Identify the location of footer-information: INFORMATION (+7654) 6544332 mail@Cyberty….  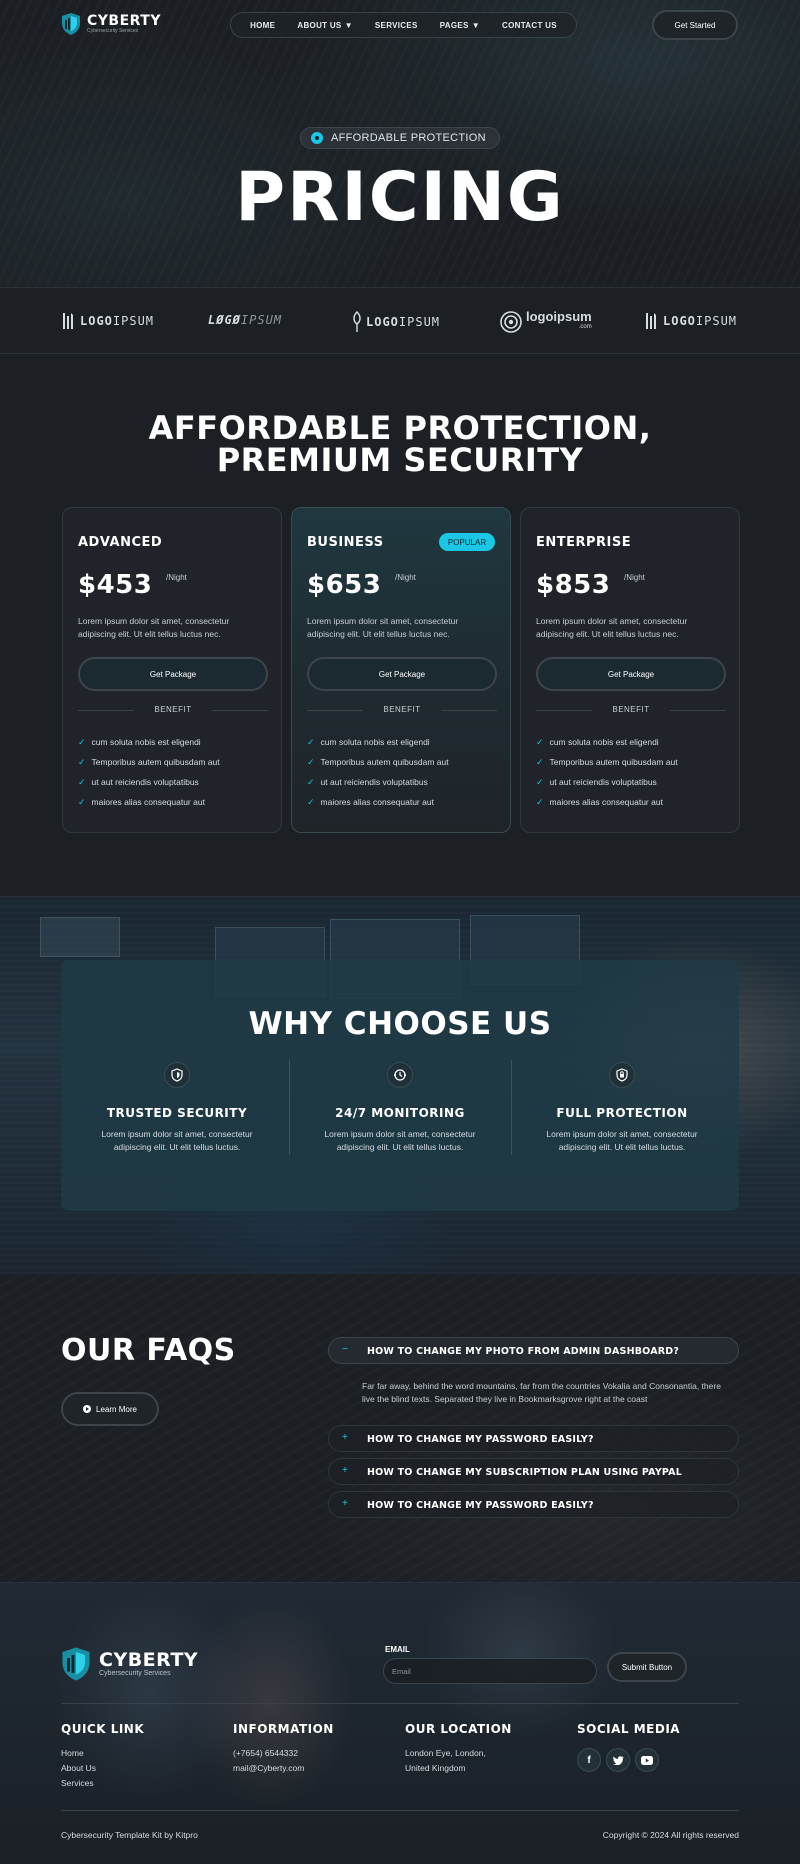
(283, 1749).